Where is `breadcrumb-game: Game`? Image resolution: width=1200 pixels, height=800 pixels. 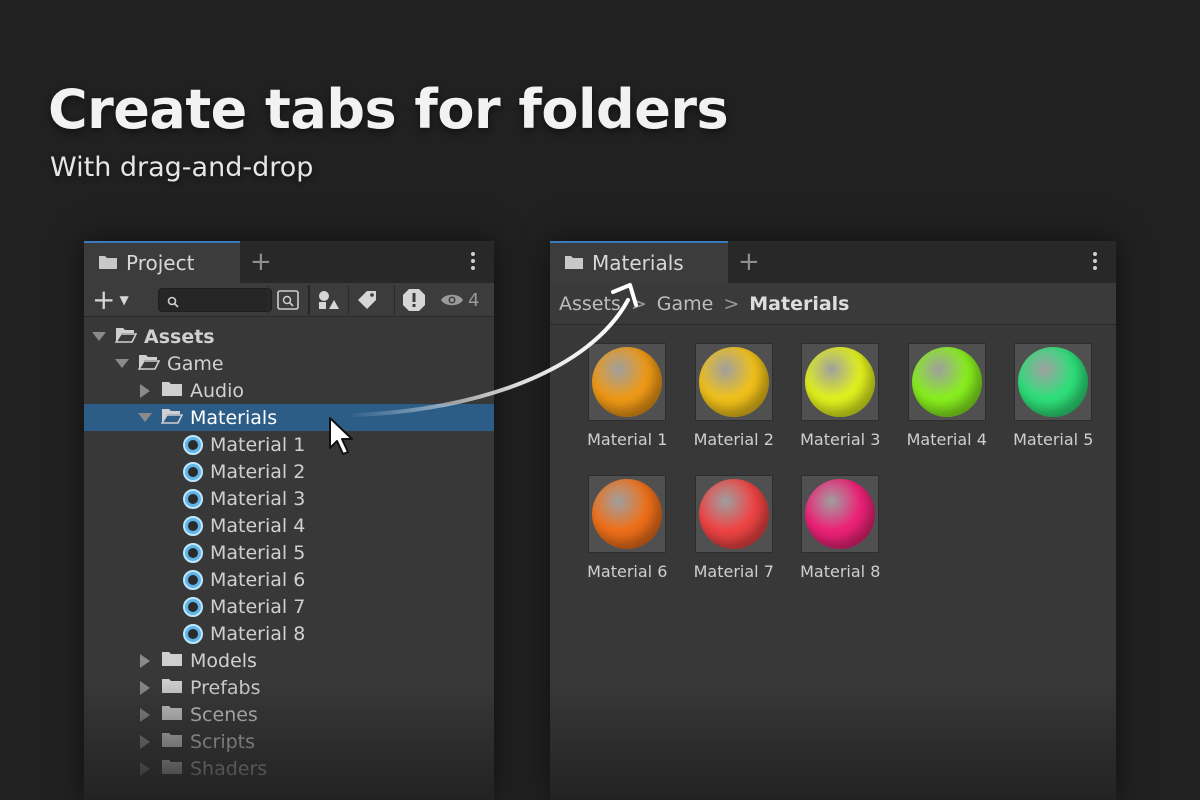 breadcrumb-game: Game is located at coordinates (685, 304).